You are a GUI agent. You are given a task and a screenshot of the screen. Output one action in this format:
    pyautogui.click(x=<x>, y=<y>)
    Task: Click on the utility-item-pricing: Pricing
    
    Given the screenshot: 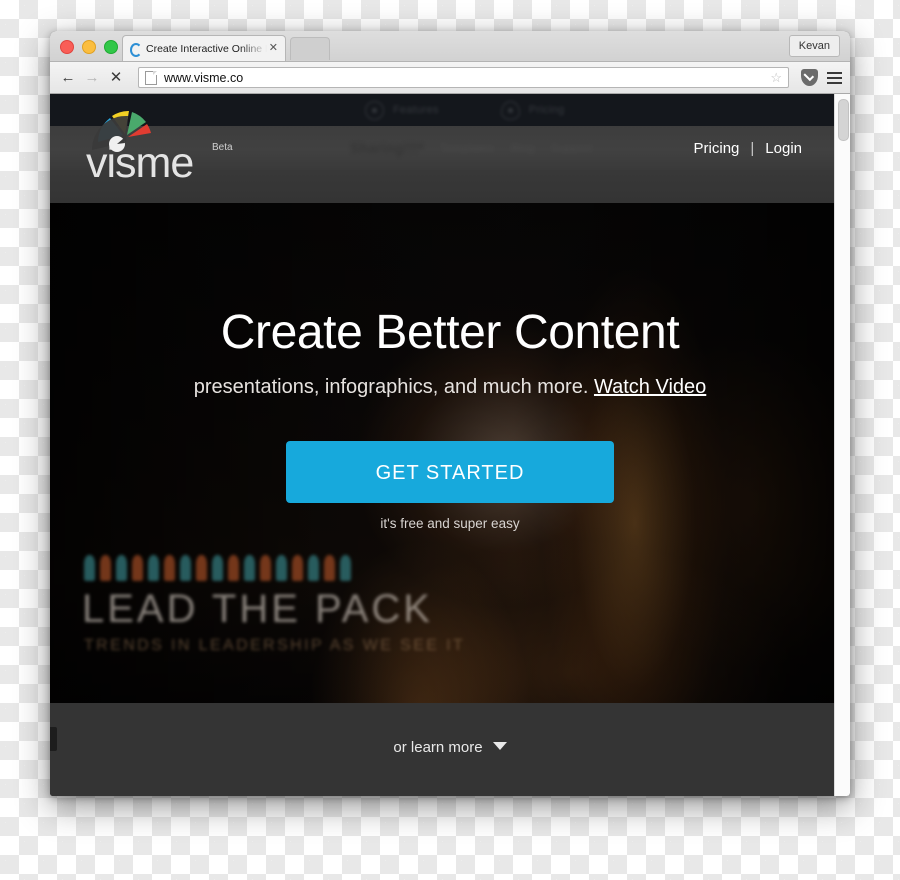 What is the action you would take?
    pyautogui.click(x=532, y=110)
    